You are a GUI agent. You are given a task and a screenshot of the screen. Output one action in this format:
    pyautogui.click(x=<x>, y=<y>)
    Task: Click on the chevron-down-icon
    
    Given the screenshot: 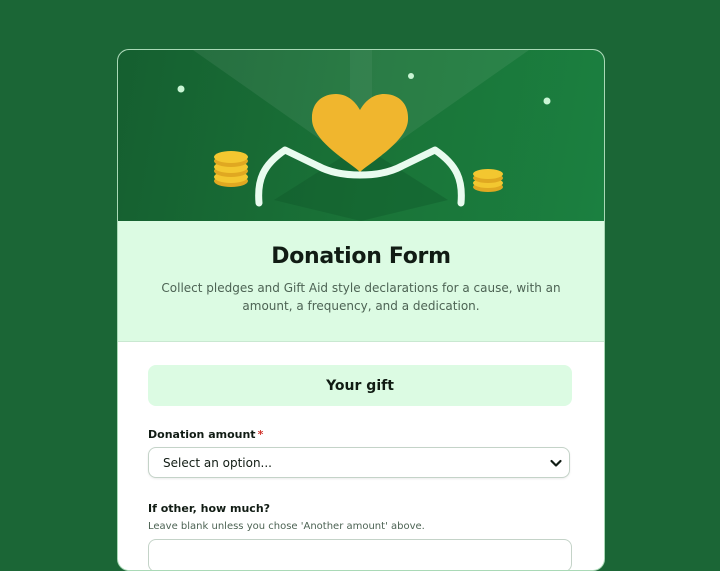 What is the action you would take?
    pyautogui.click(x=556, y=463)
    